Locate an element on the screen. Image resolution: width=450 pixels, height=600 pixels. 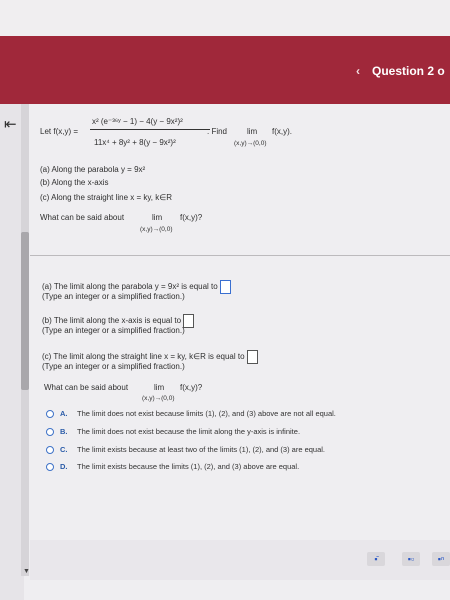
answers-lim-subscript: (x,y)→(0,0) is located at coordinates (158, 398).